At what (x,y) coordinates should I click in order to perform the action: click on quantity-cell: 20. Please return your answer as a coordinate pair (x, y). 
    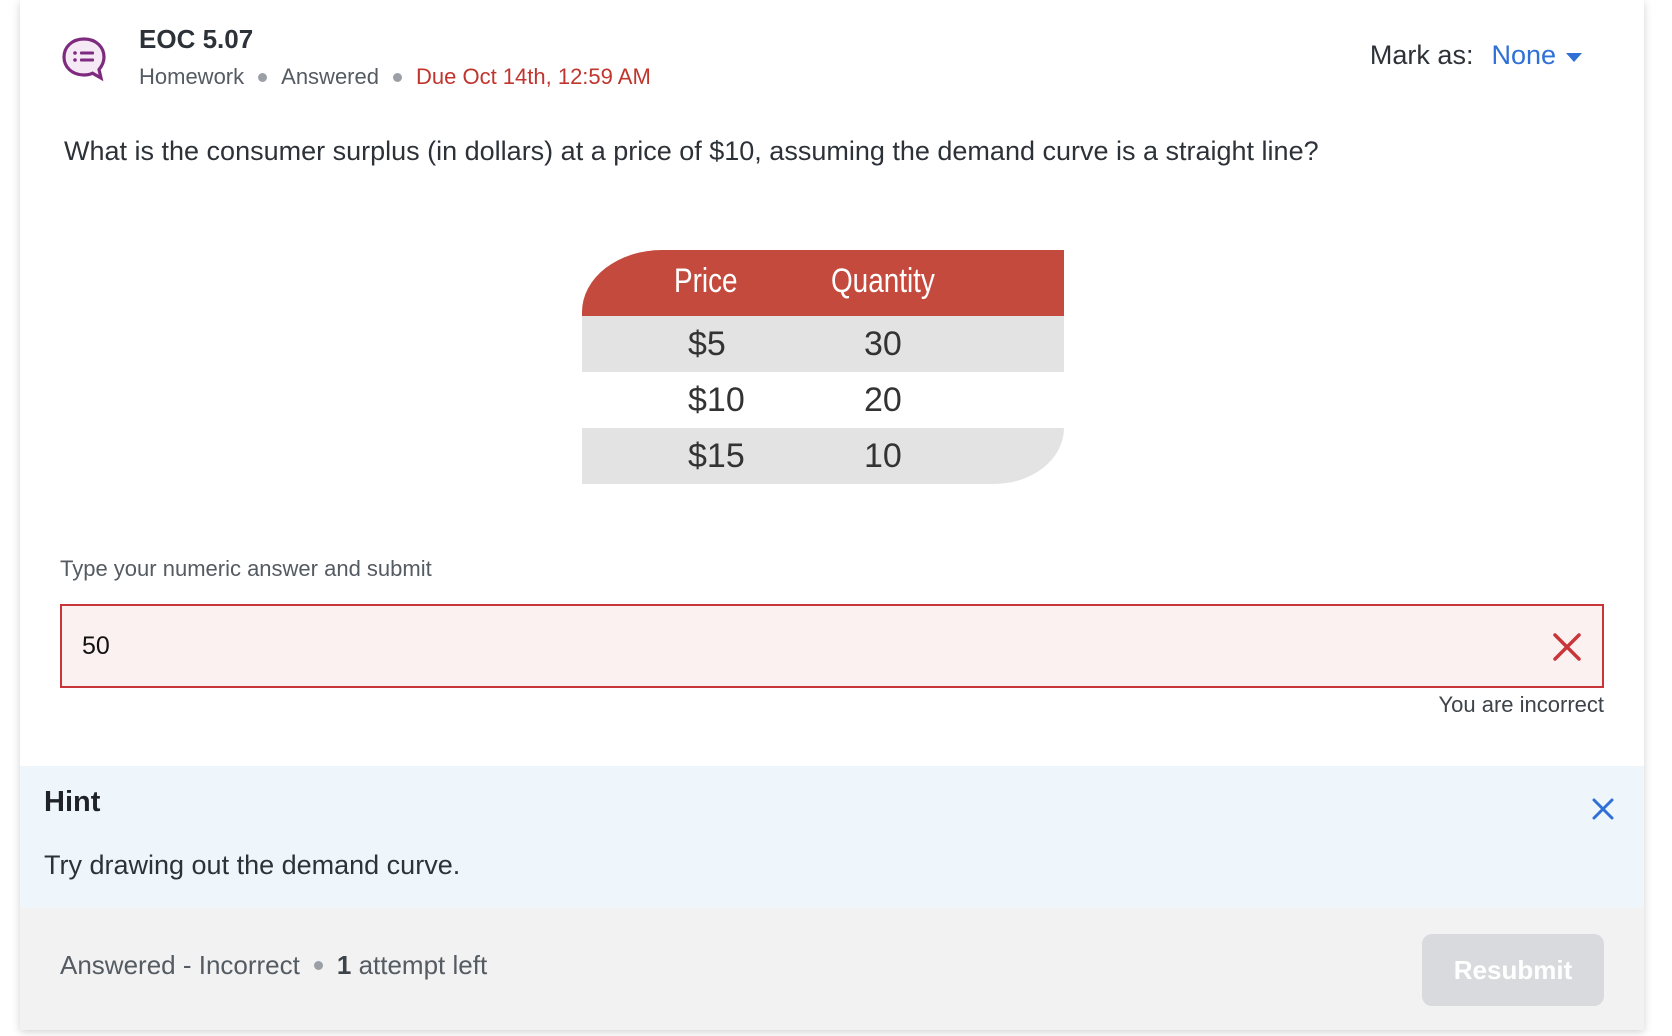
    Looking at the image, I should click on (883, 400).